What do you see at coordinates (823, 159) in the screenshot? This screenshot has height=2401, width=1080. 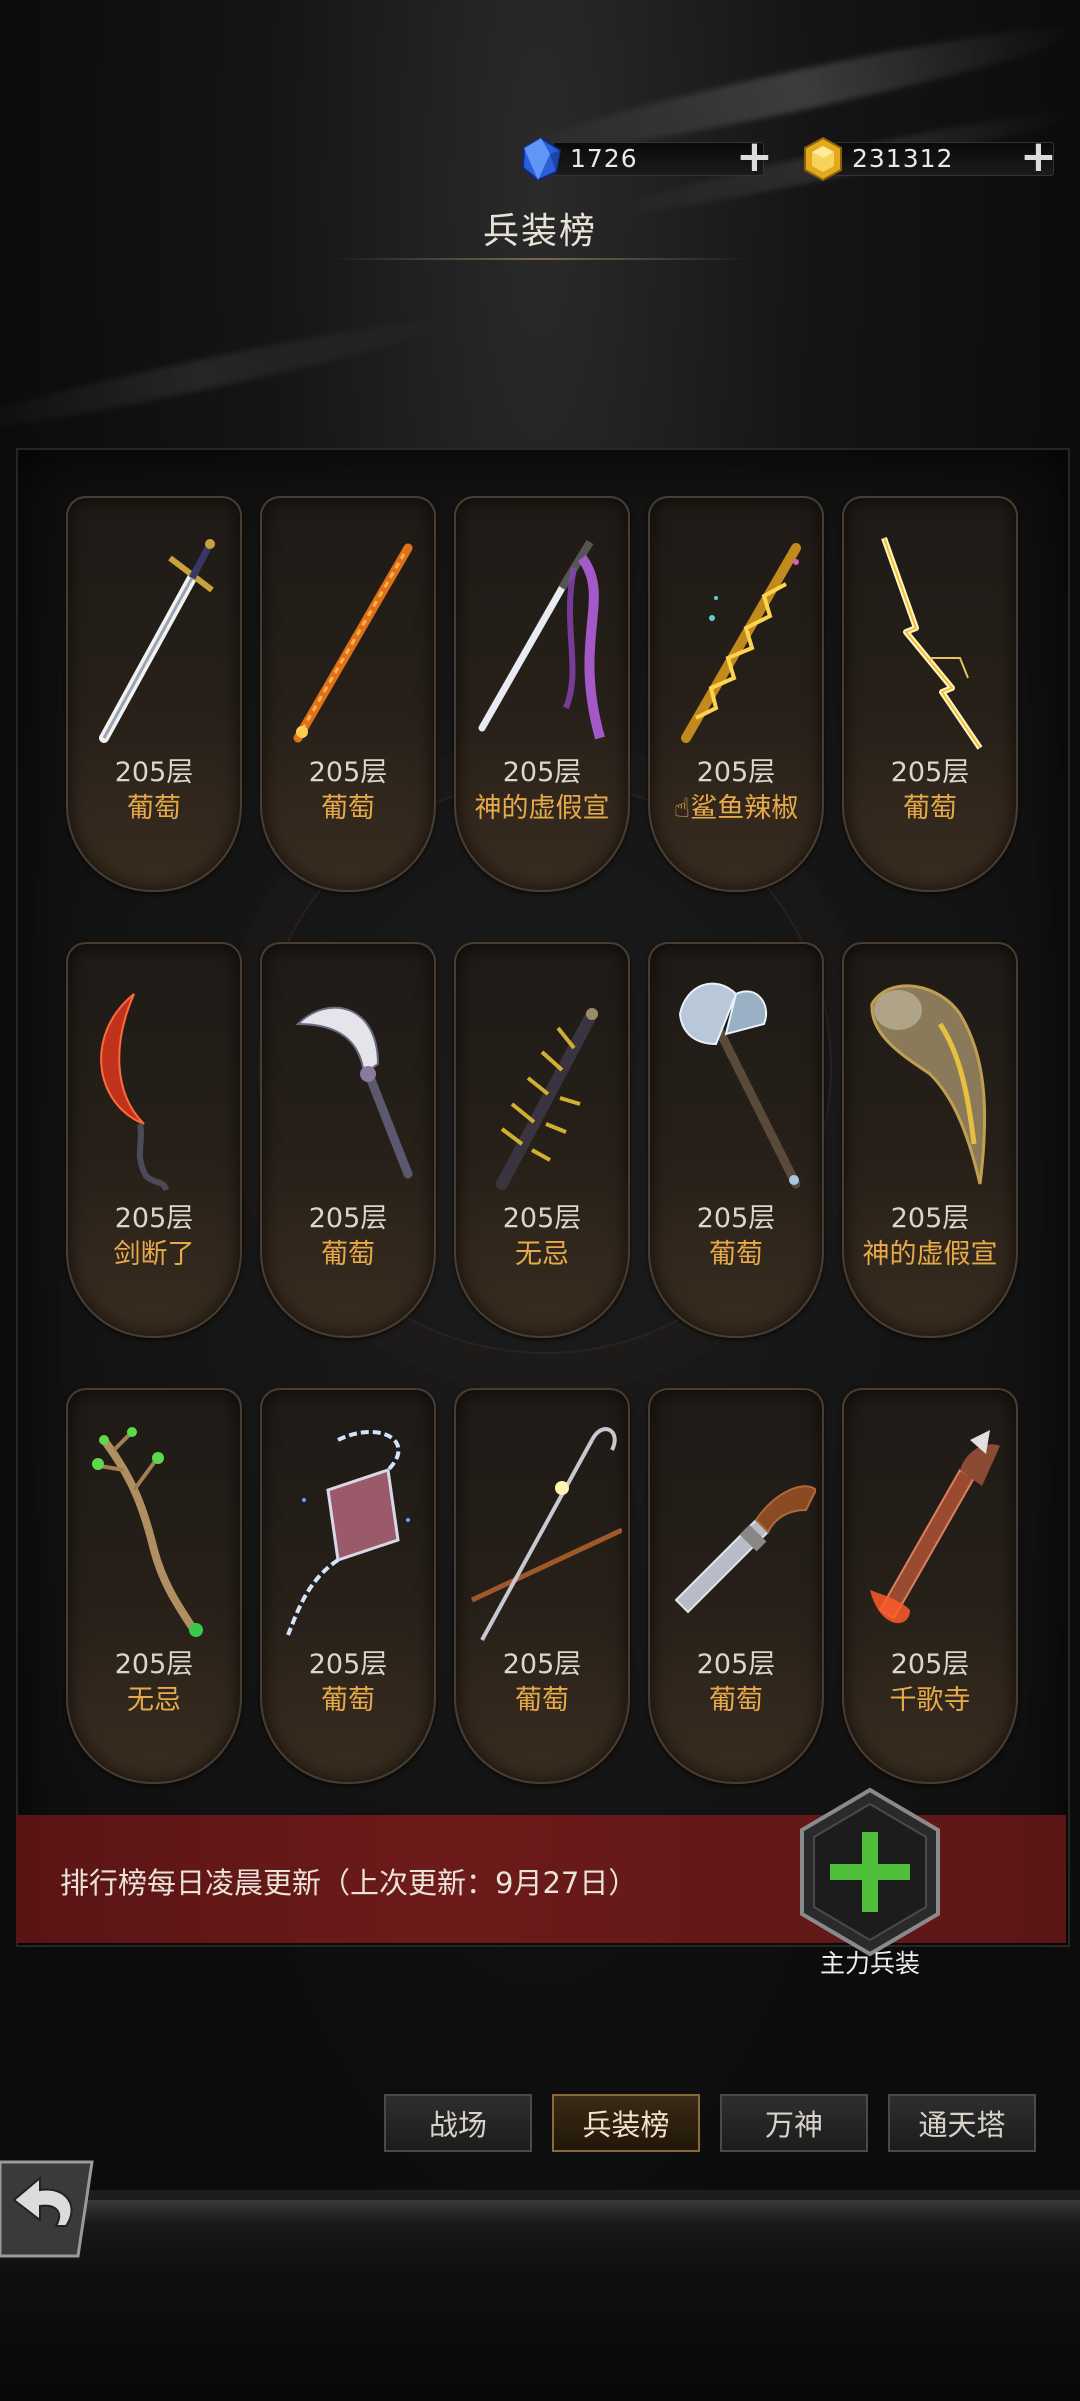 I see `gold-crystal-icon` at bounding box center [823, 159].